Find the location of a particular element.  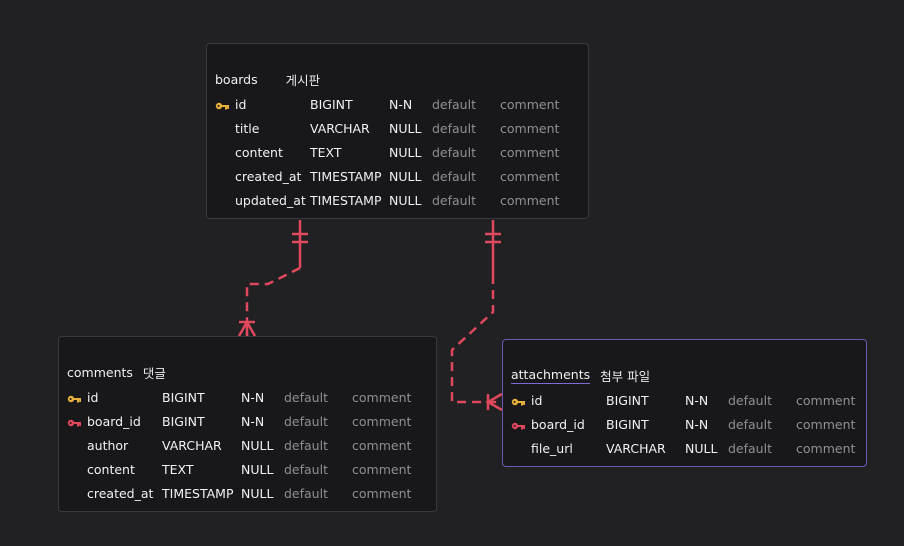

column-name: file_url is located at coordinates (568, 448).